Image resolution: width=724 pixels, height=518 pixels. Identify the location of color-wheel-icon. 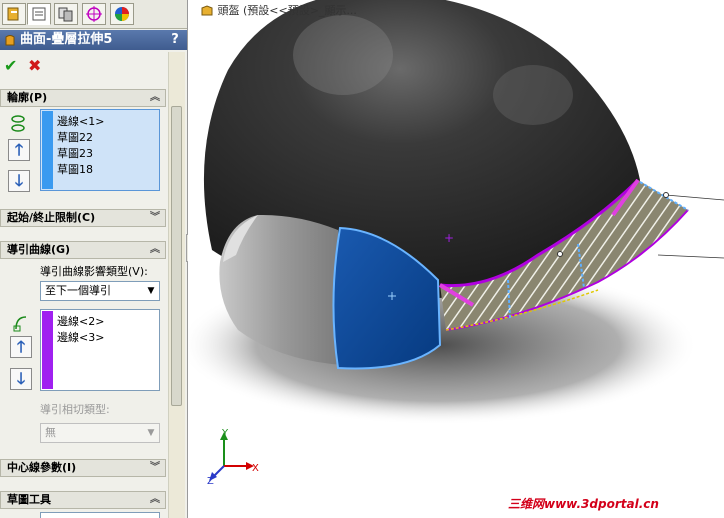
(122, 14).